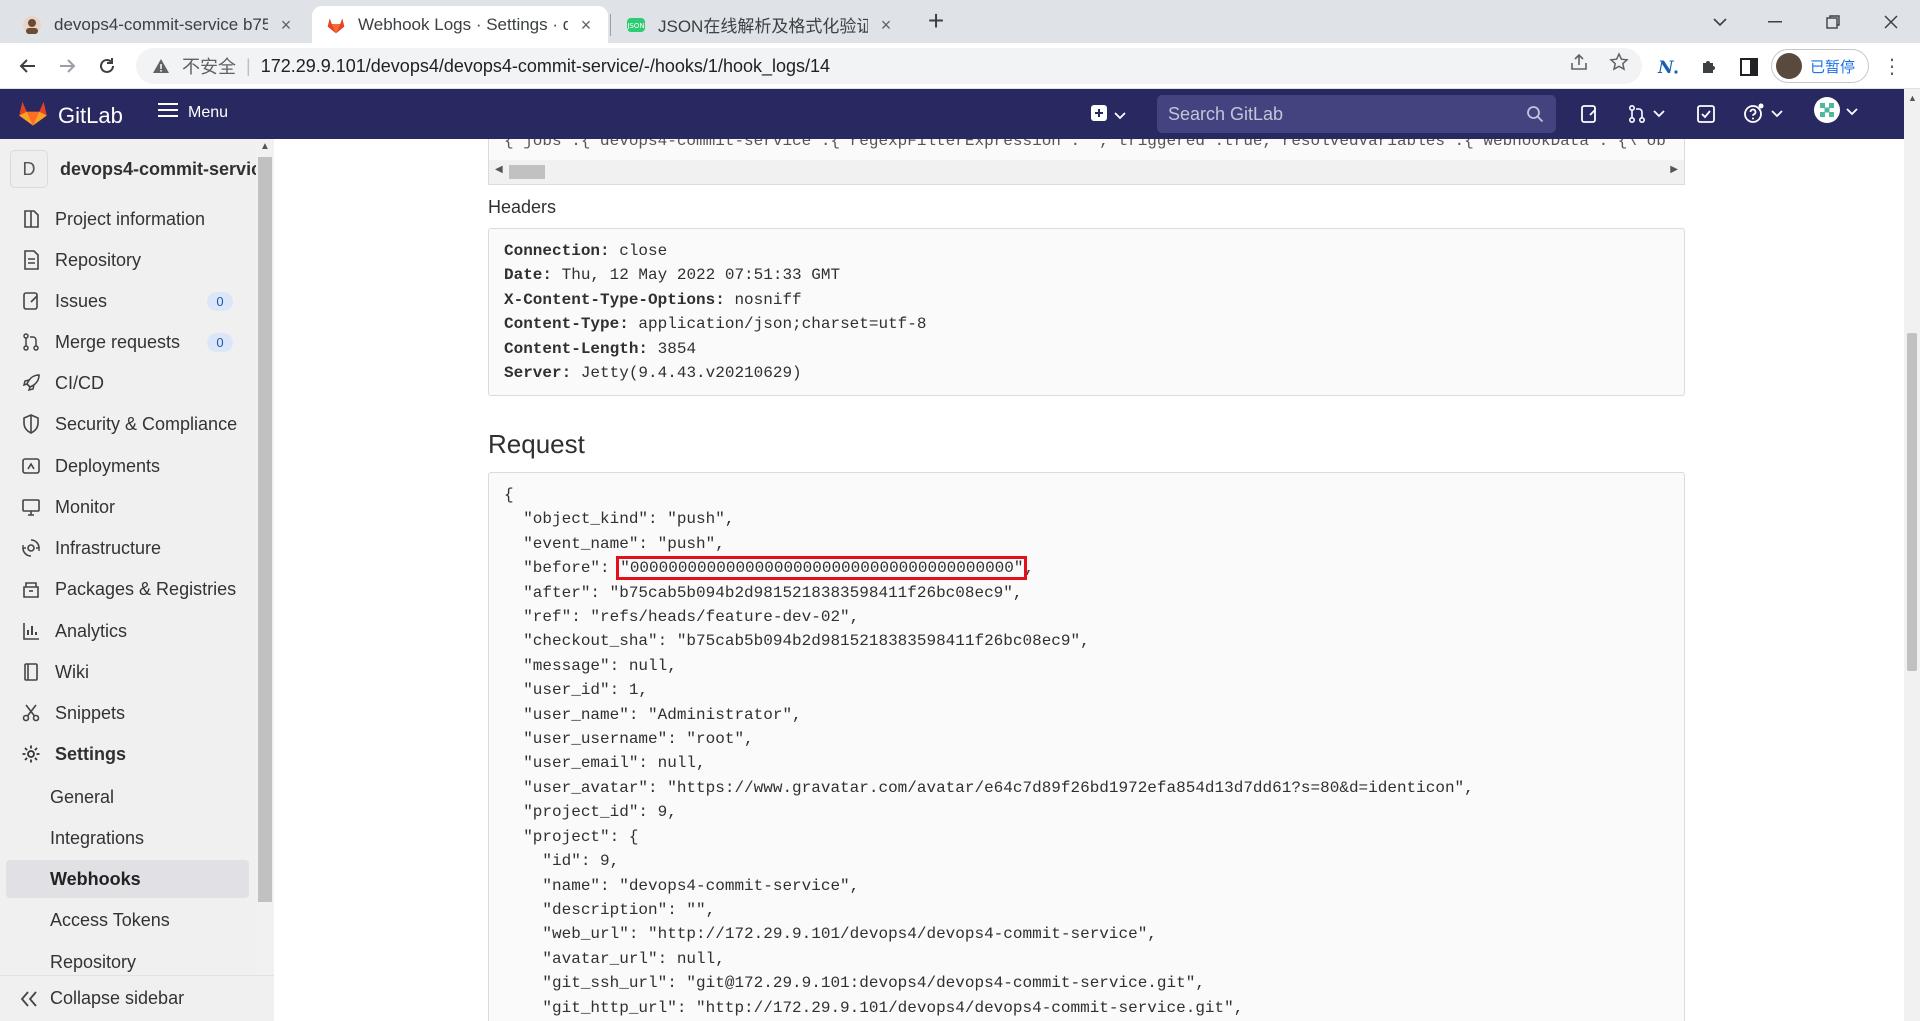  What do you see at coordinates (536, 444) in the screenshot?
I see `request-heading: Request` at bounding box center [536, 444].